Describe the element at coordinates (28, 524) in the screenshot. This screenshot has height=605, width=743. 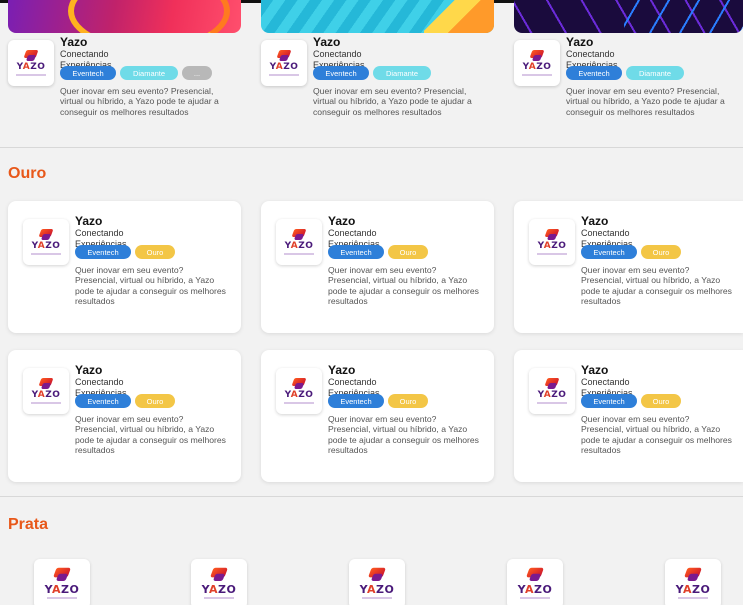
I see `section-title-prata: Prata` at that location.